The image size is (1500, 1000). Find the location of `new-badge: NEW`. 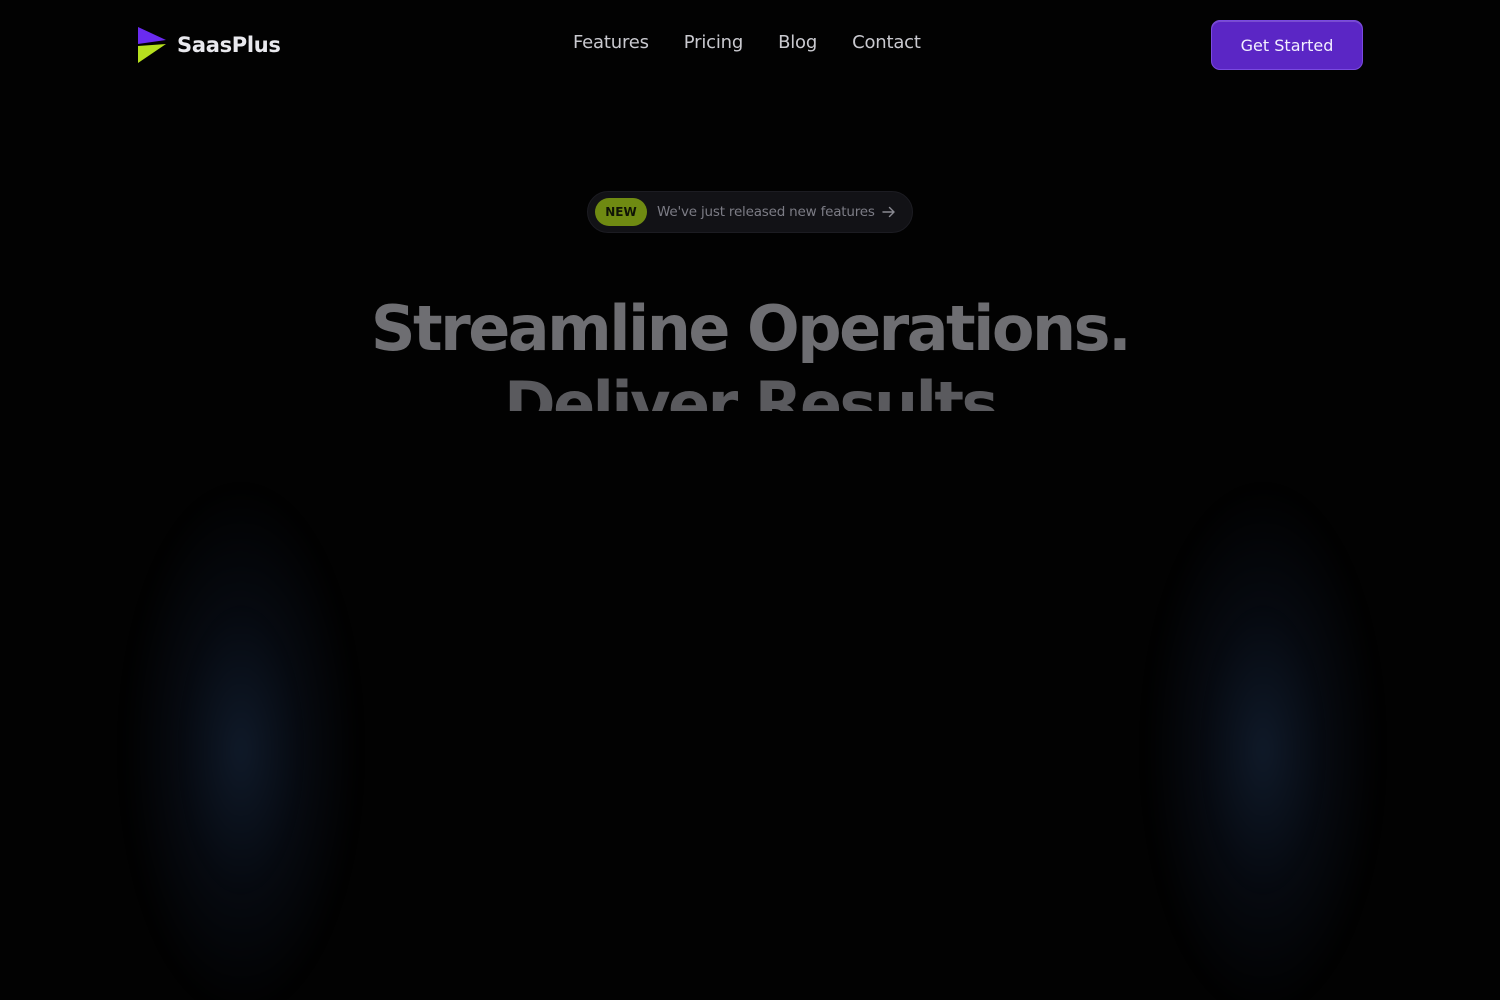

new-badge: NEW is located at coordinates (621, 212).